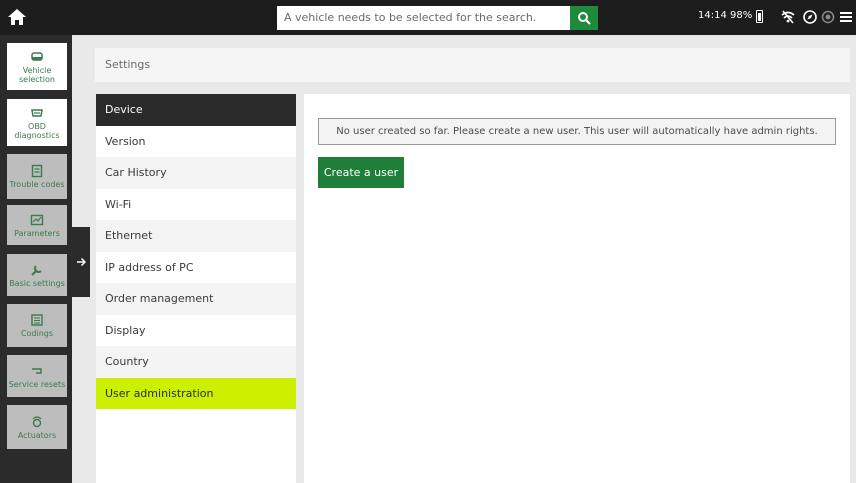 The image size is (856, 483). I want to click on codings-icon, so click(37, 320).